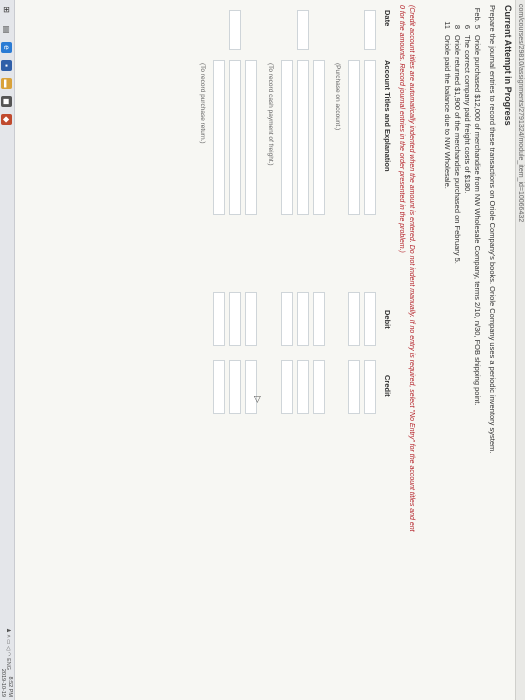  I want to click on account-column-header: Account Titles and Explanation, so click(387, 116).